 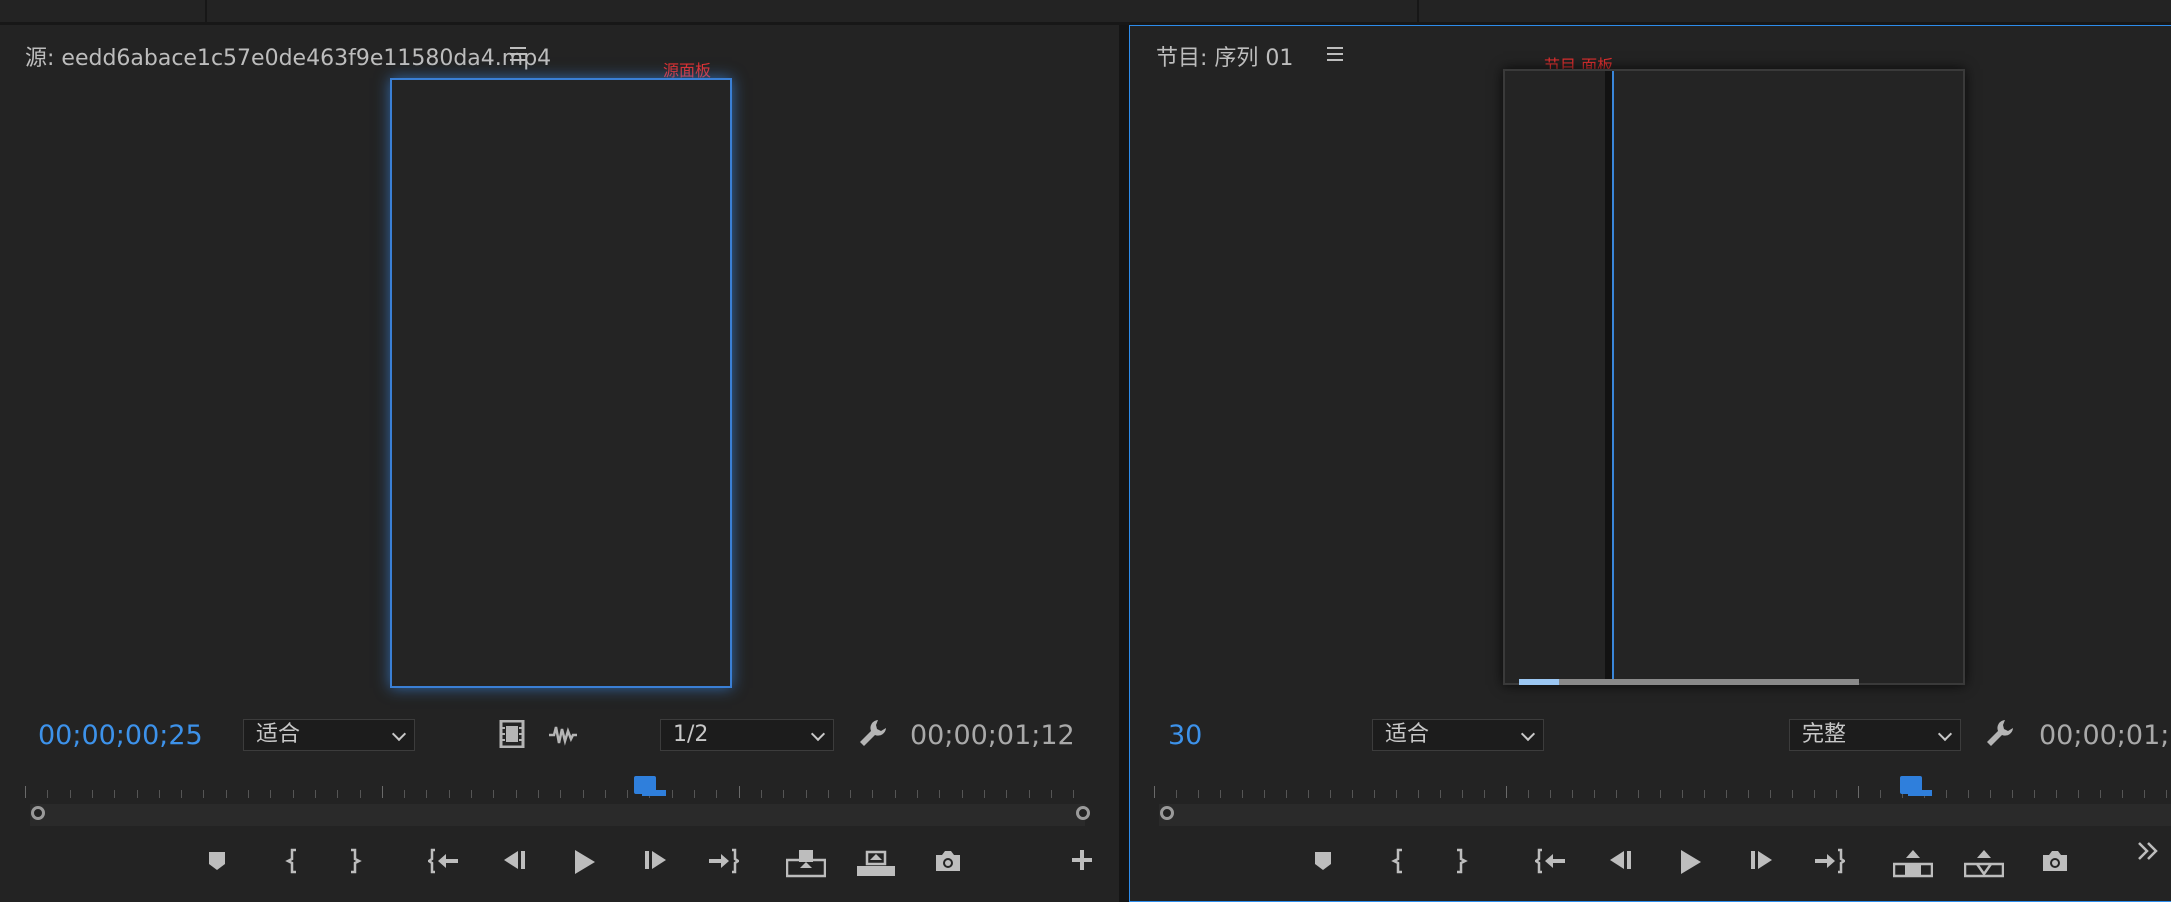 What do you see at coordinates (356, 861) in the screenshot?
I see `mark-out-icon` at bounding box center [356, 861].